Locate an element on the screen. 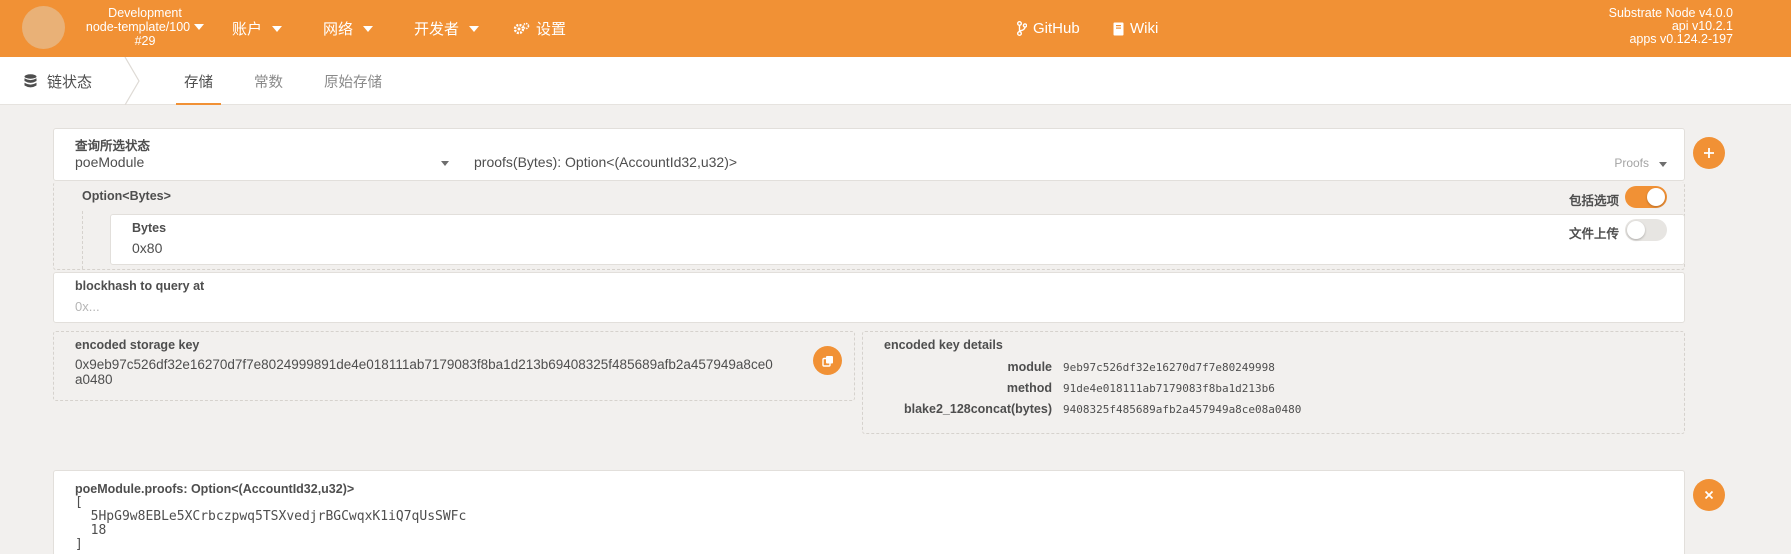 The width and height of the screenshot is (1791, 554). menu-label: 开发者 is located at coordinates (437, 29).